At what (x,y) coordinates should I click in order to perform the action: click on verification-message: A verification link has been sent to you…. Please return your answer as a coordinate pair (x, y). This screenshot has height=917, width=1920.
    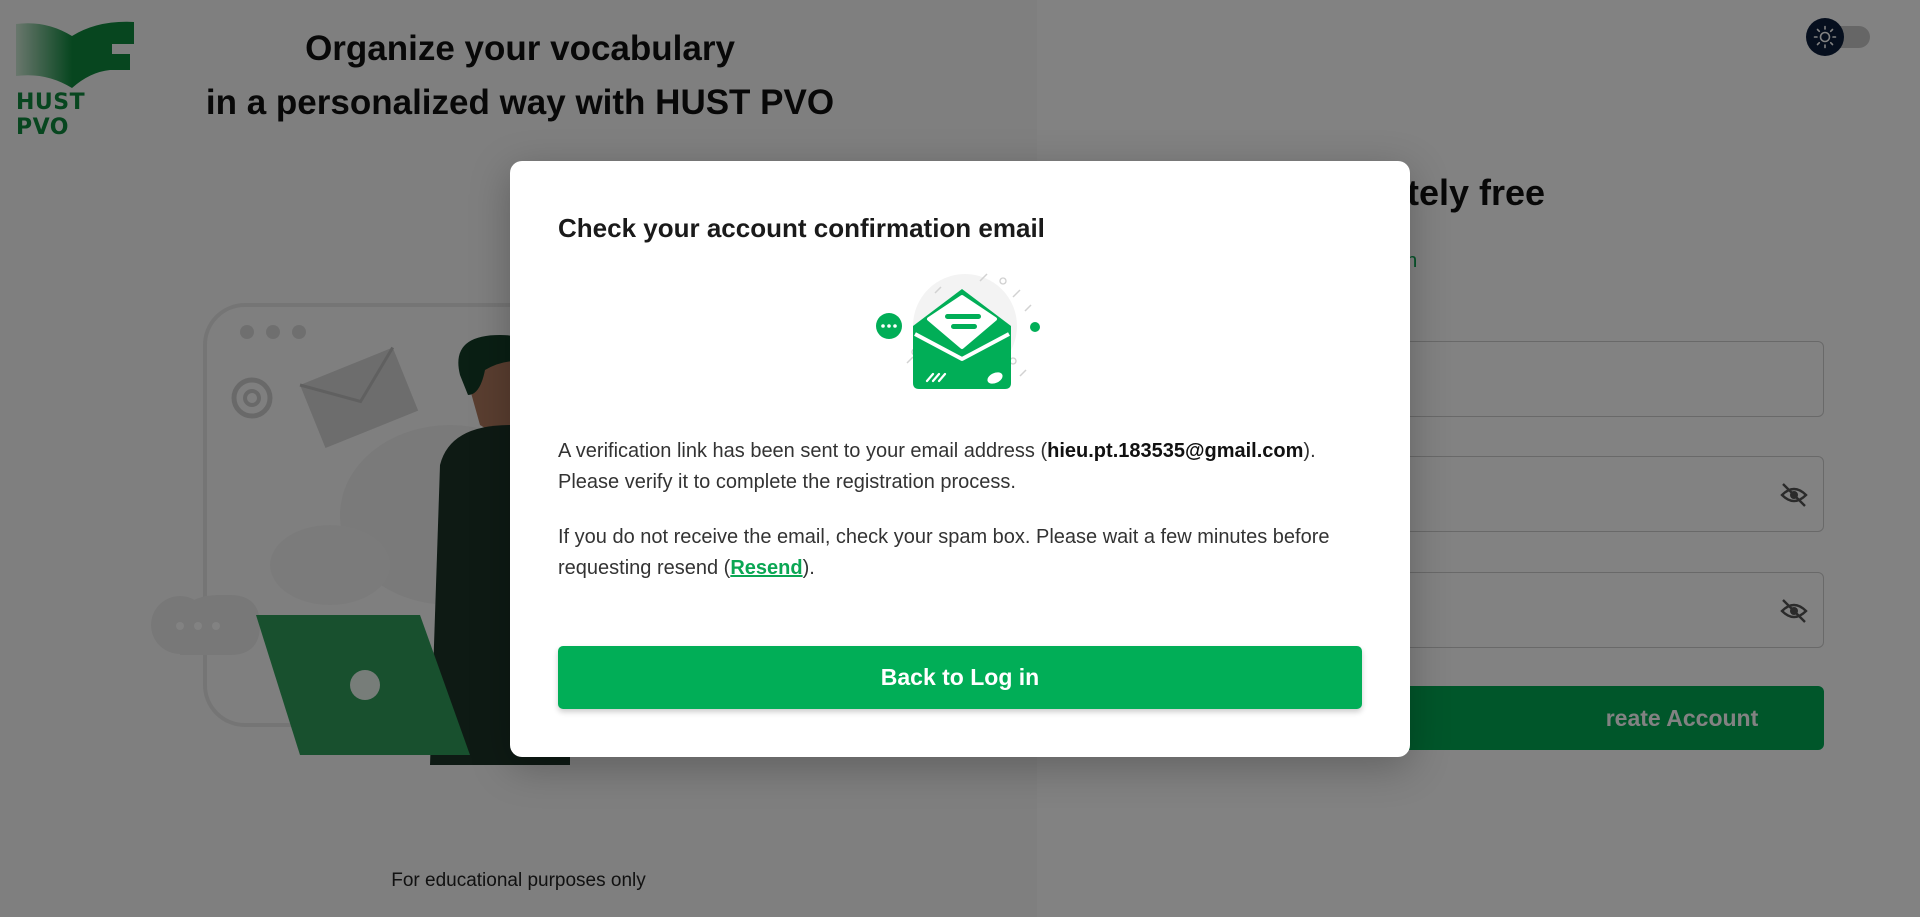
    Looking at the image, I should click on (968, 467).